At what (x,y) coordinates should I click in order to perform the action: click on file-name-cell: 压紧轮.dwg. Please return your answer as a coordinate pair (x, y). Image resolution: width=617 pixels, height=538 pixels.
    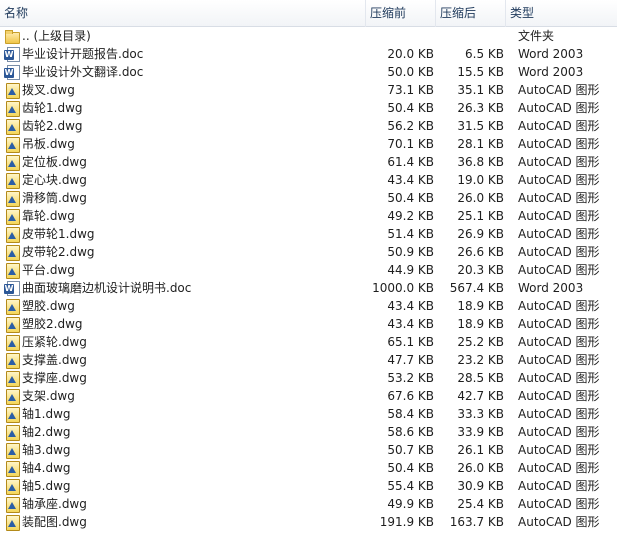
    Looking at the image, I should click on (185, 342).